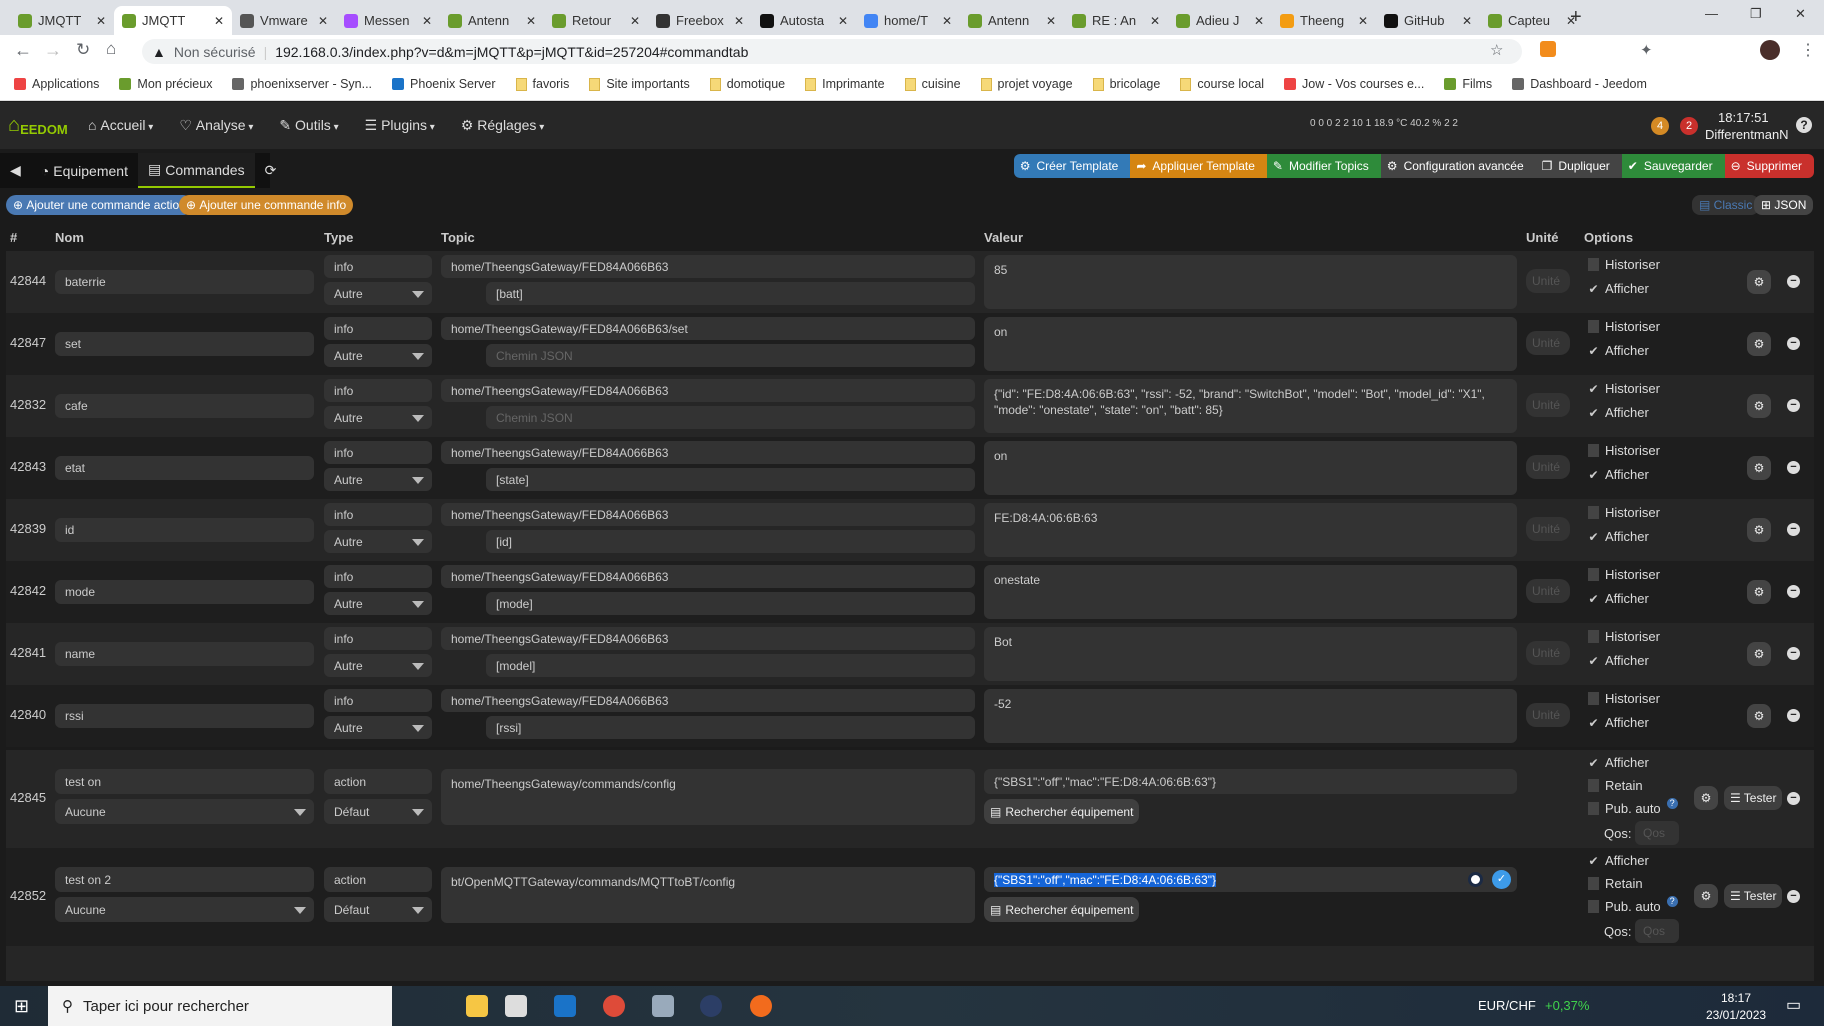  Describe the element at coordinates (1222, 84) in the screenshot. I see `bookmark-item: course local` at that location.